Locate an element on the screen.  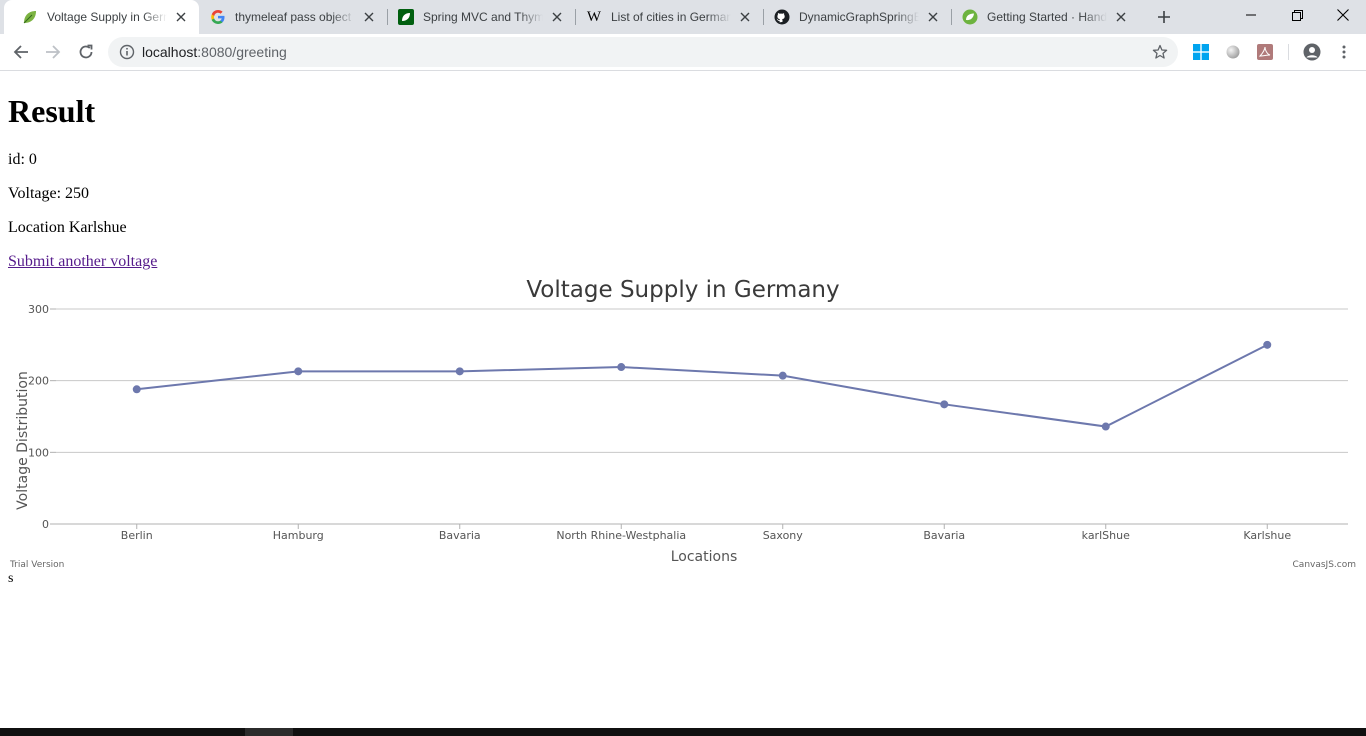
plus-icon is located at coordinates (1164, 17).